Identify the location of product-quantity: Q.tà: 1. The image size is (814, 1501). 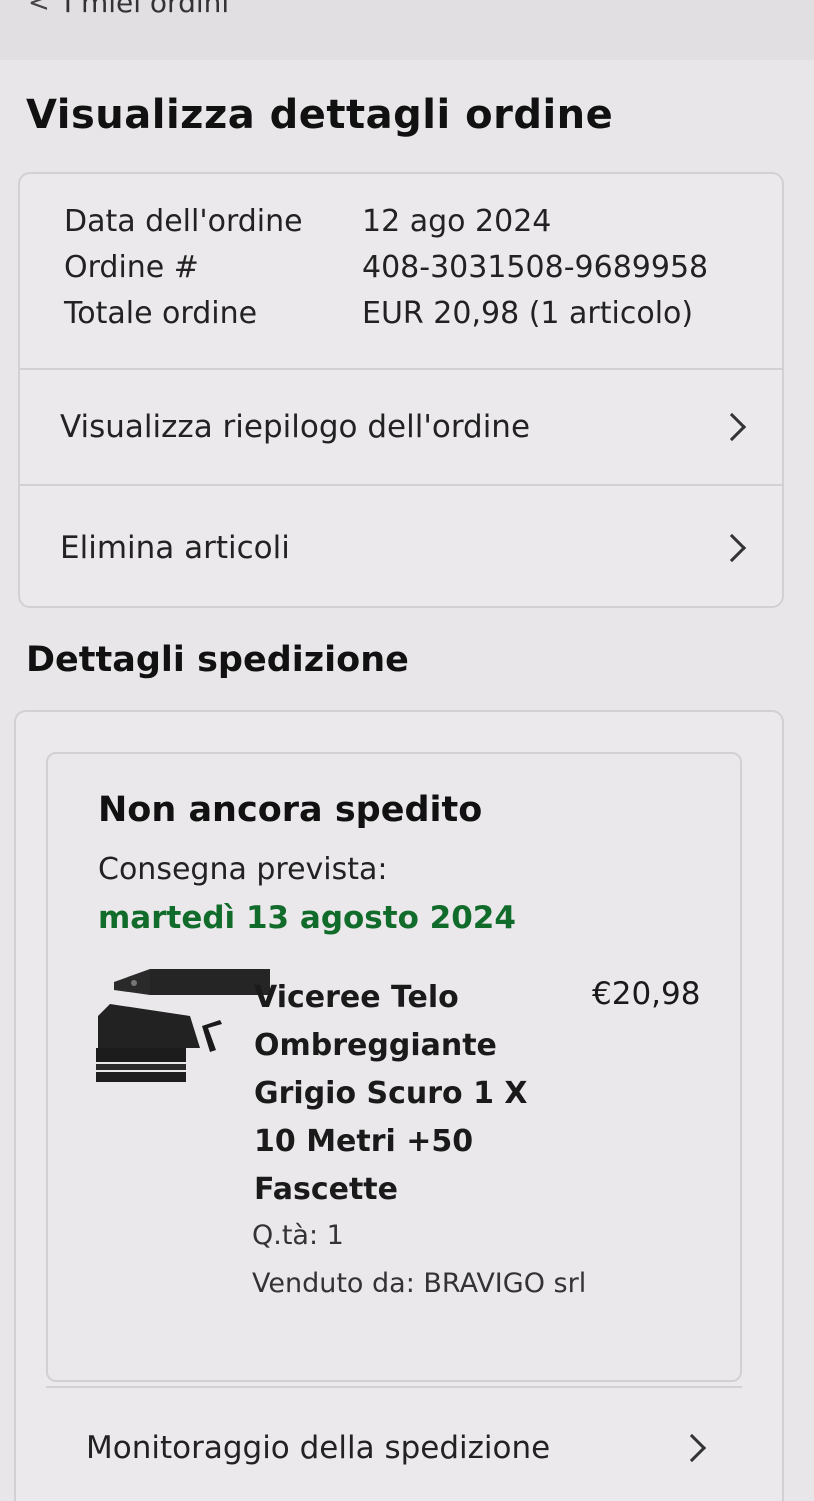
(298, 1235).